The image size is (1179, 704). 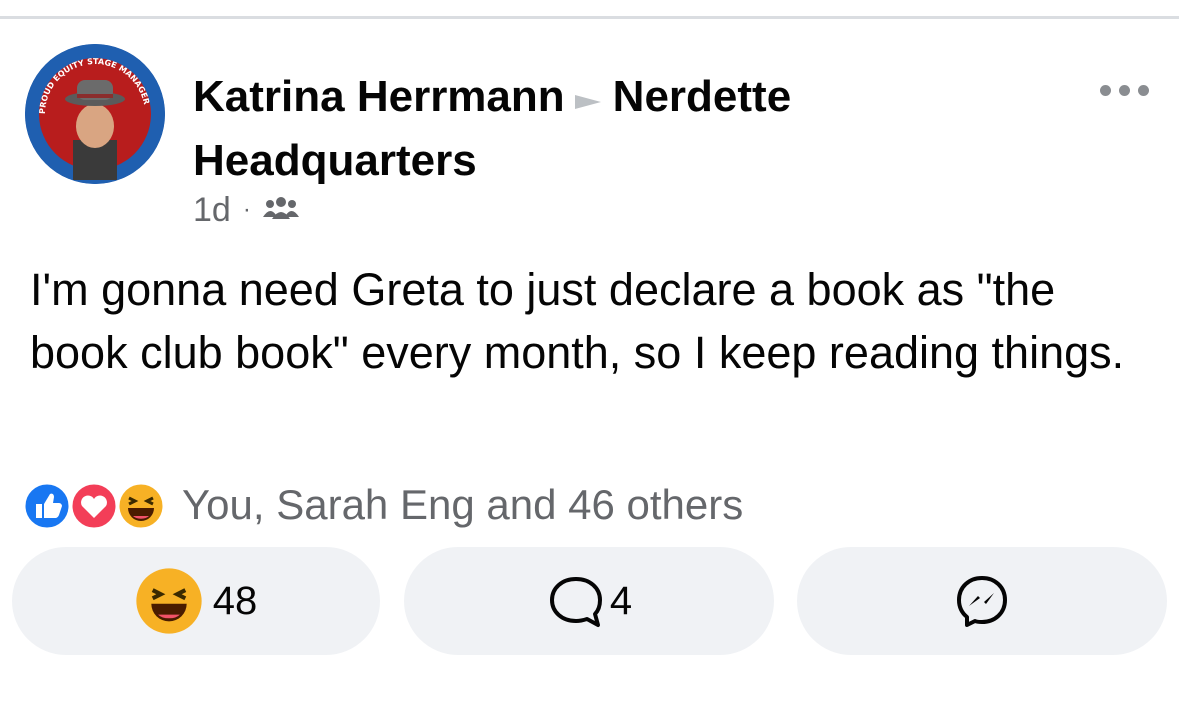 What do you see at coordinates (589, 17) in the screenshot?
I see `top-divider` at bounding box center [589, 17].